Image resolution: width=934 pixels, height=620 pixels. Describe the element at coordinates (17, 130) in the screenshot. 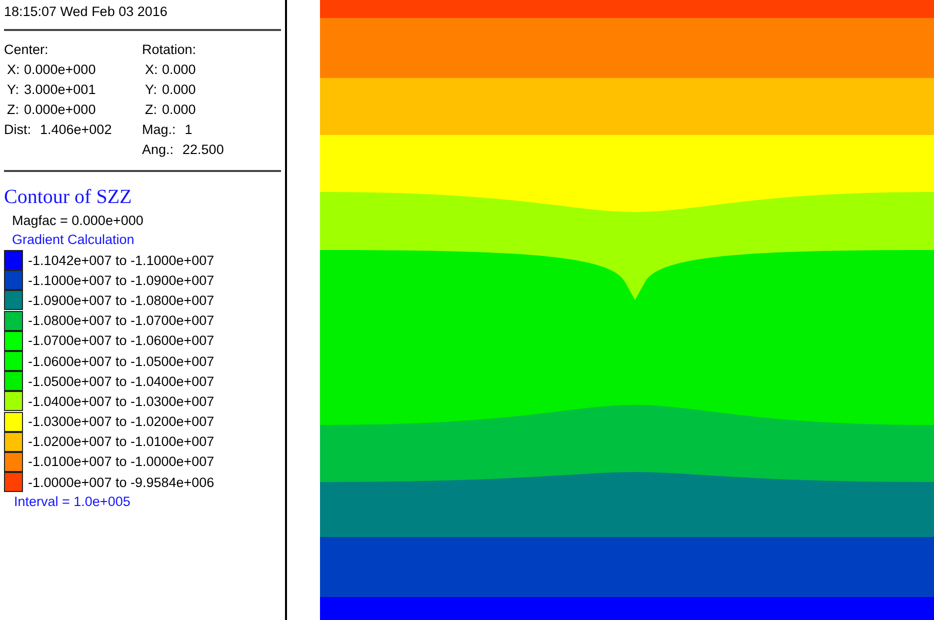

I see `view-label: Dist:` at that location.